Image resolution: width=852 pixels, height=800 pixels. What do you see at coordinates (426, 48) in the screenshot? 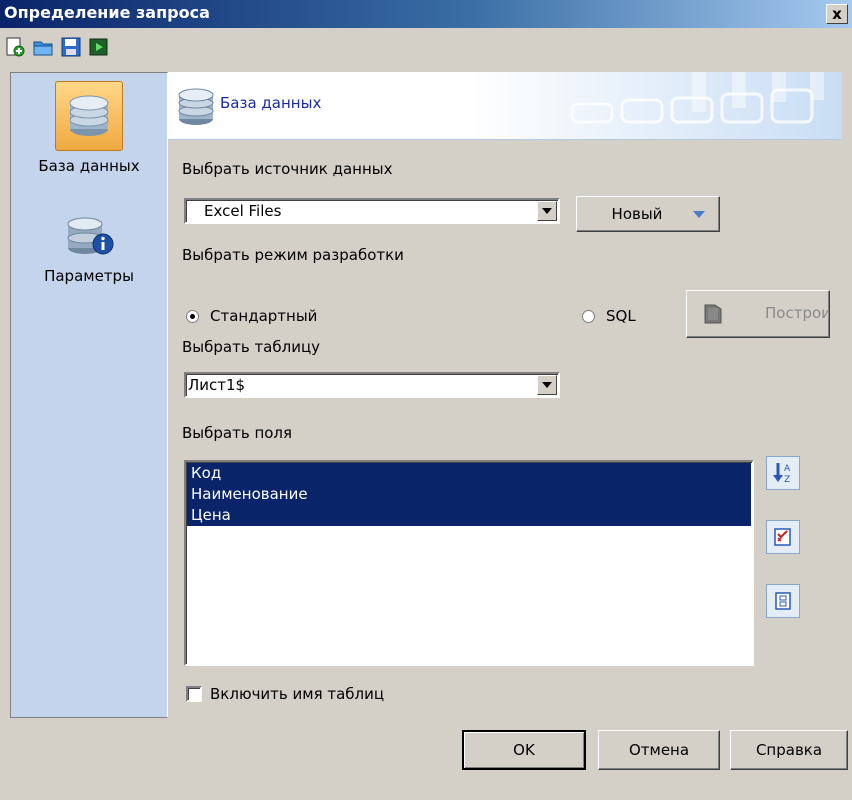
I see `toolbar` at bounding box center [426, 48].